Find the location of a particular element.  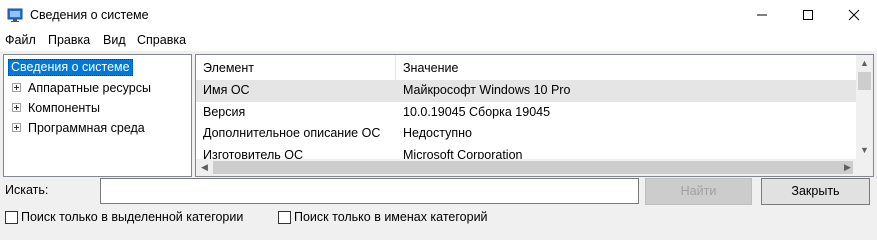

search-input is located at coordinates (369, 191).